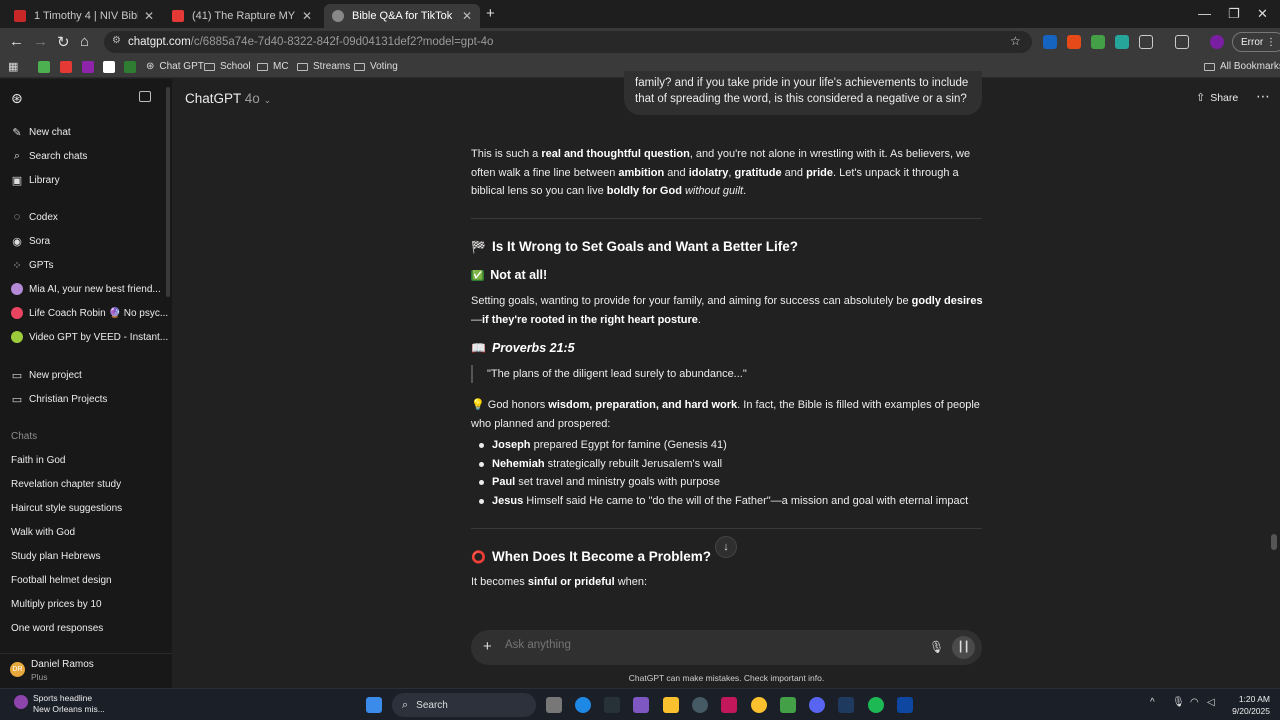 Image resolution: width=1280 pixels, height=720 pixels. Describe the element at coordinates (671, 705) in the screenshot. I see `file-explorer-icon` at that location.